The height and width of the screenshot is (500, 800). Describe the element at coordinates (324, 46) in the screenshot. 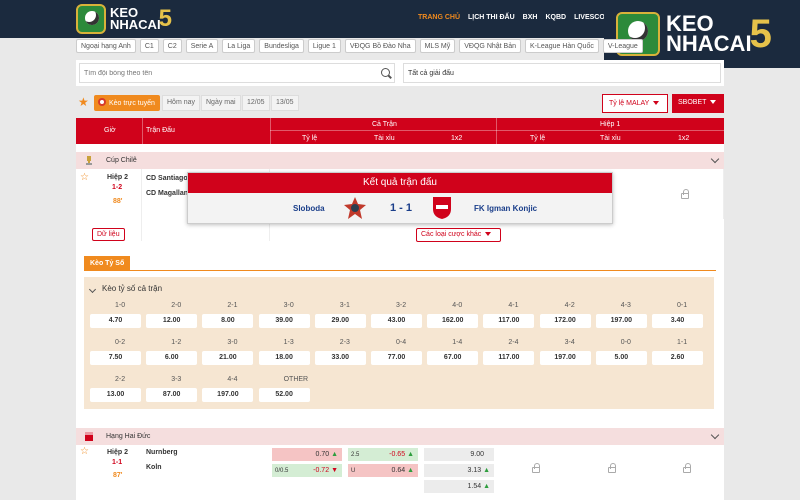

I see `league-tab: Ligue 1` at that location.